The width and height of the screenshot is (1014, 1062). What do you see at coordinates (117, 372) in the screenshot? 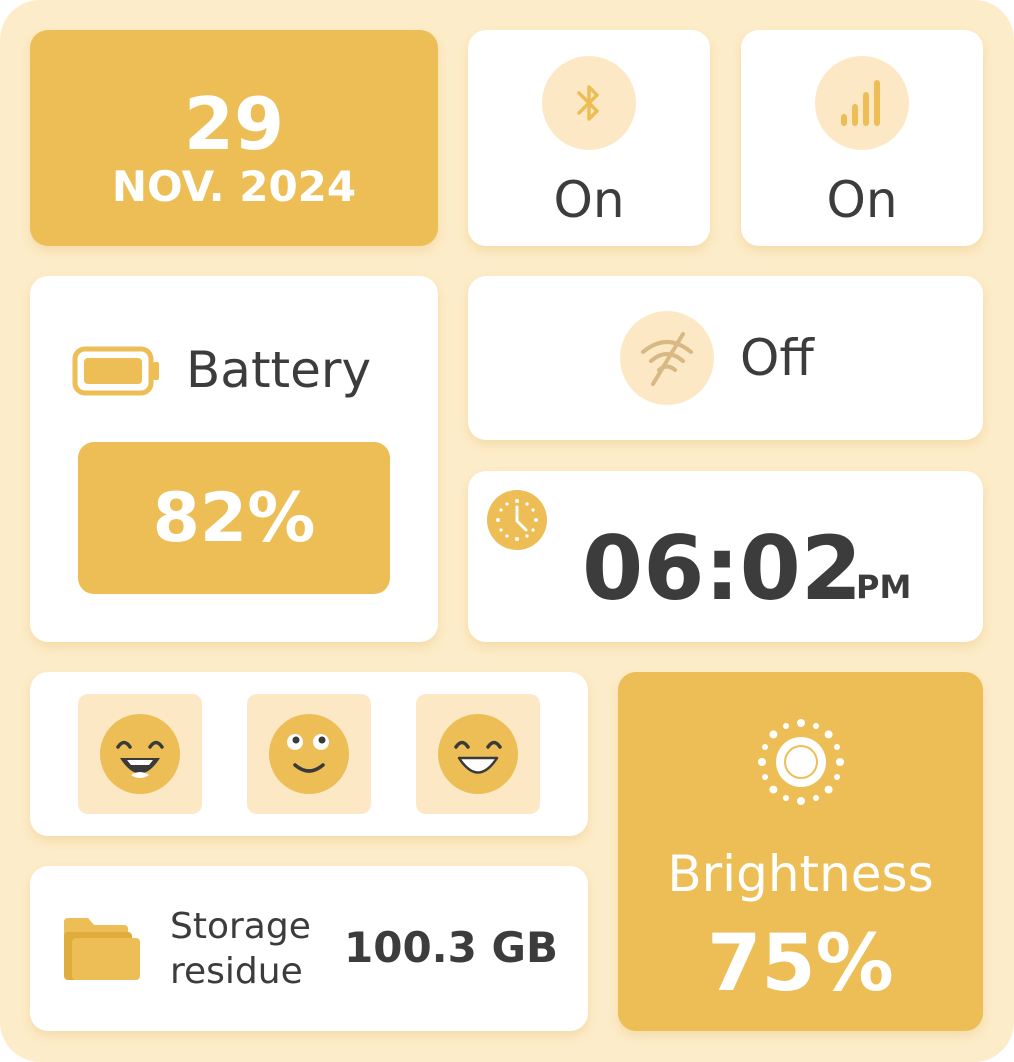
I see `battery-icon` at bounding box center [117, 372].